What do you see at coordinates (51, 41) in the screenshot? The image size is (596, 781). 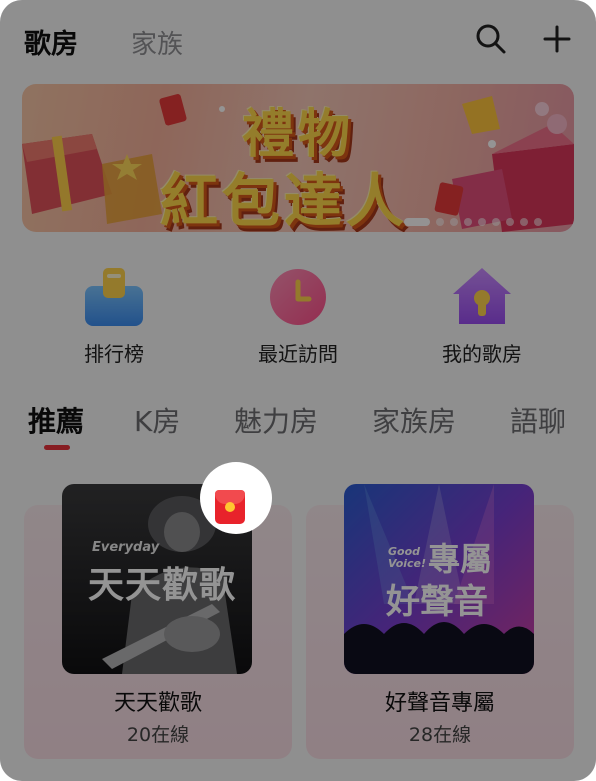 I see `tab-rooms: 歌房` at bounding box center [51, 41].